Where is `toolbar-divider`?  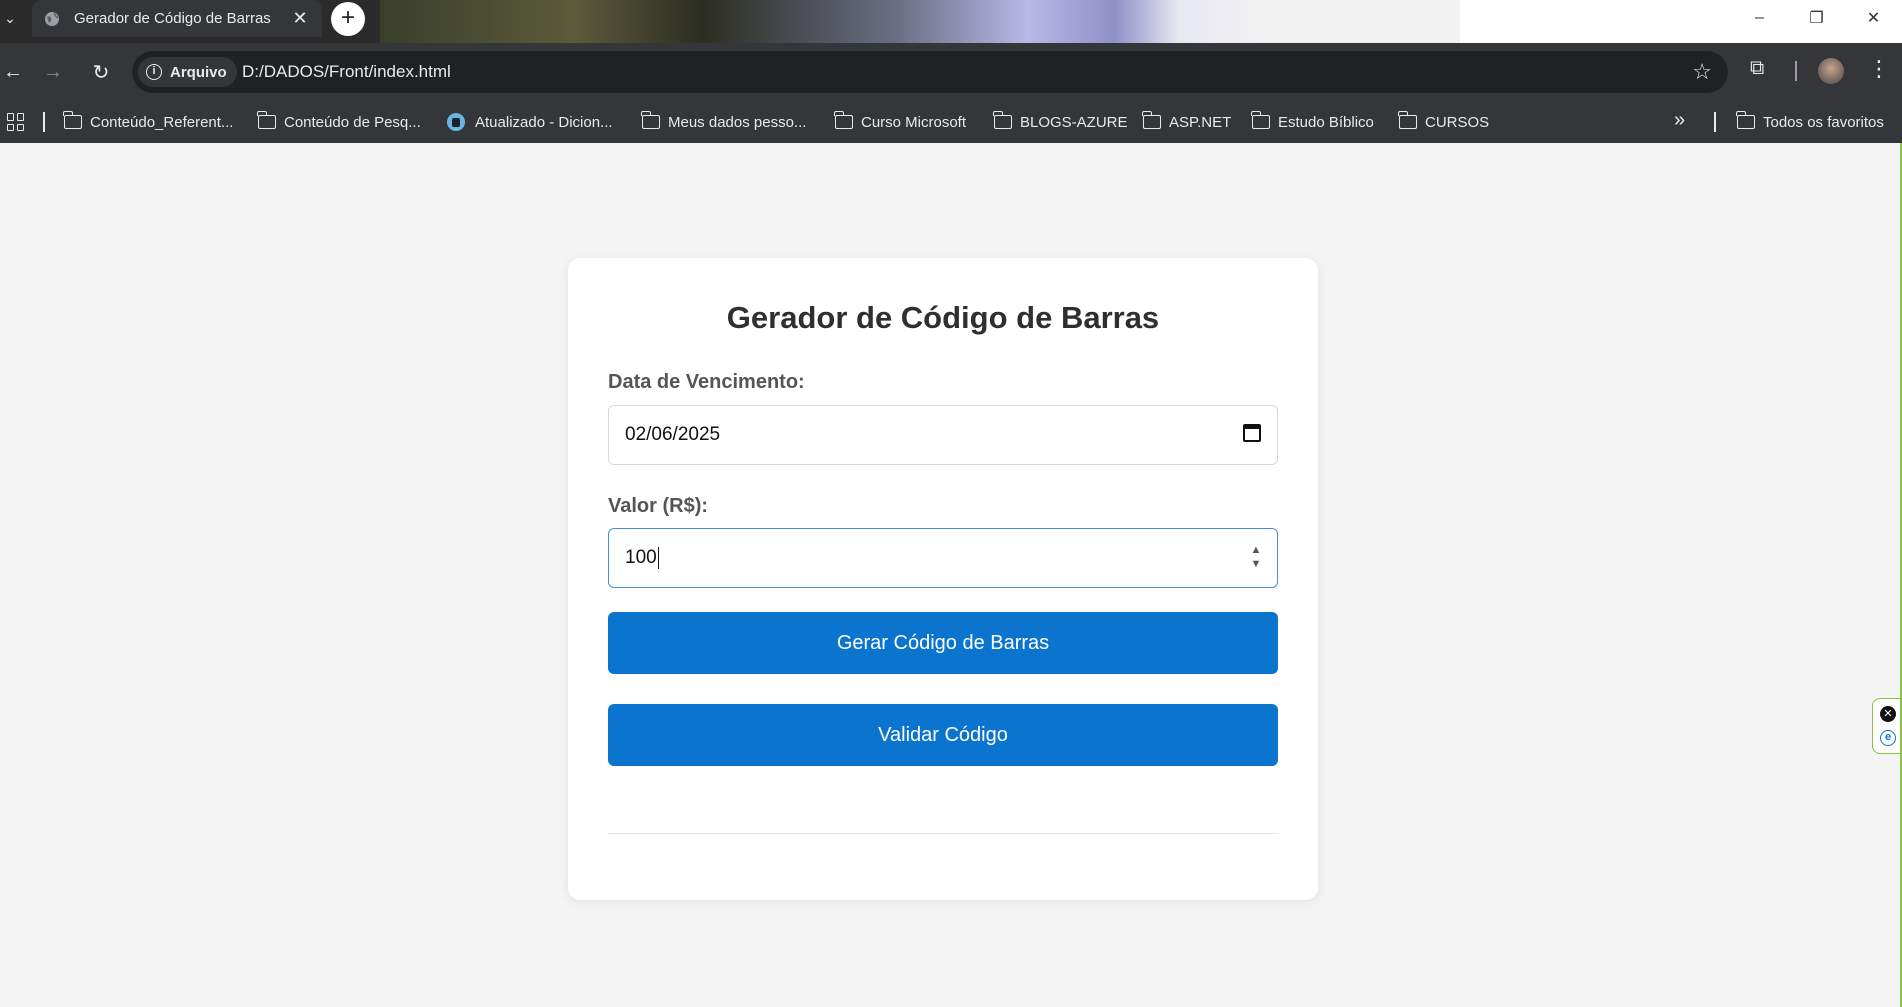 toolbar-divider is located at coordinates (1796, 71).